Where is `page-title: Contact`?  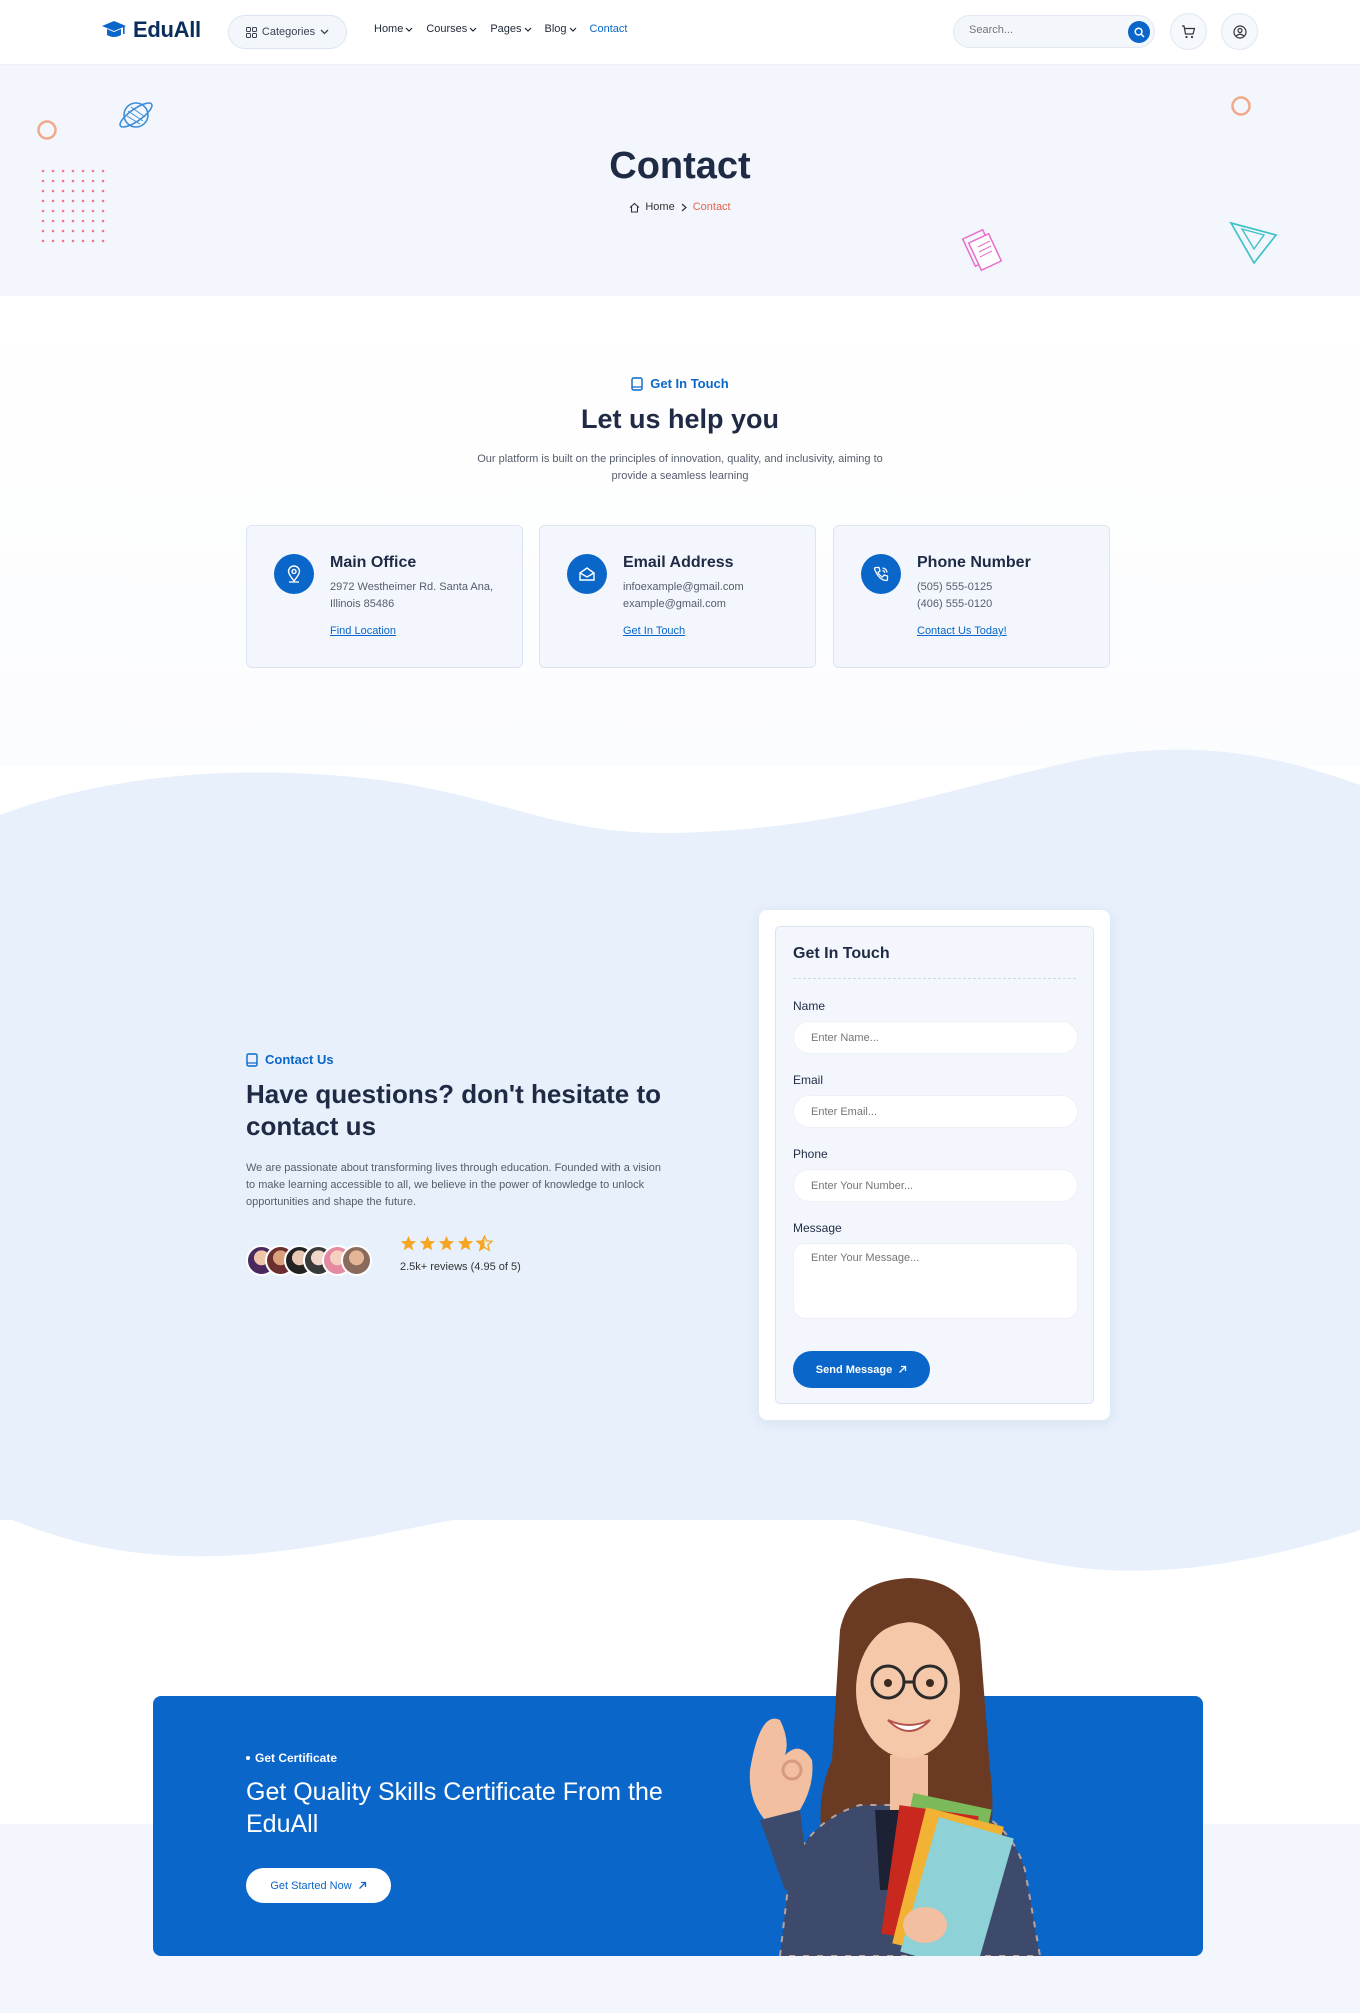
page-title: Contact is located at coordinates (680, 166).